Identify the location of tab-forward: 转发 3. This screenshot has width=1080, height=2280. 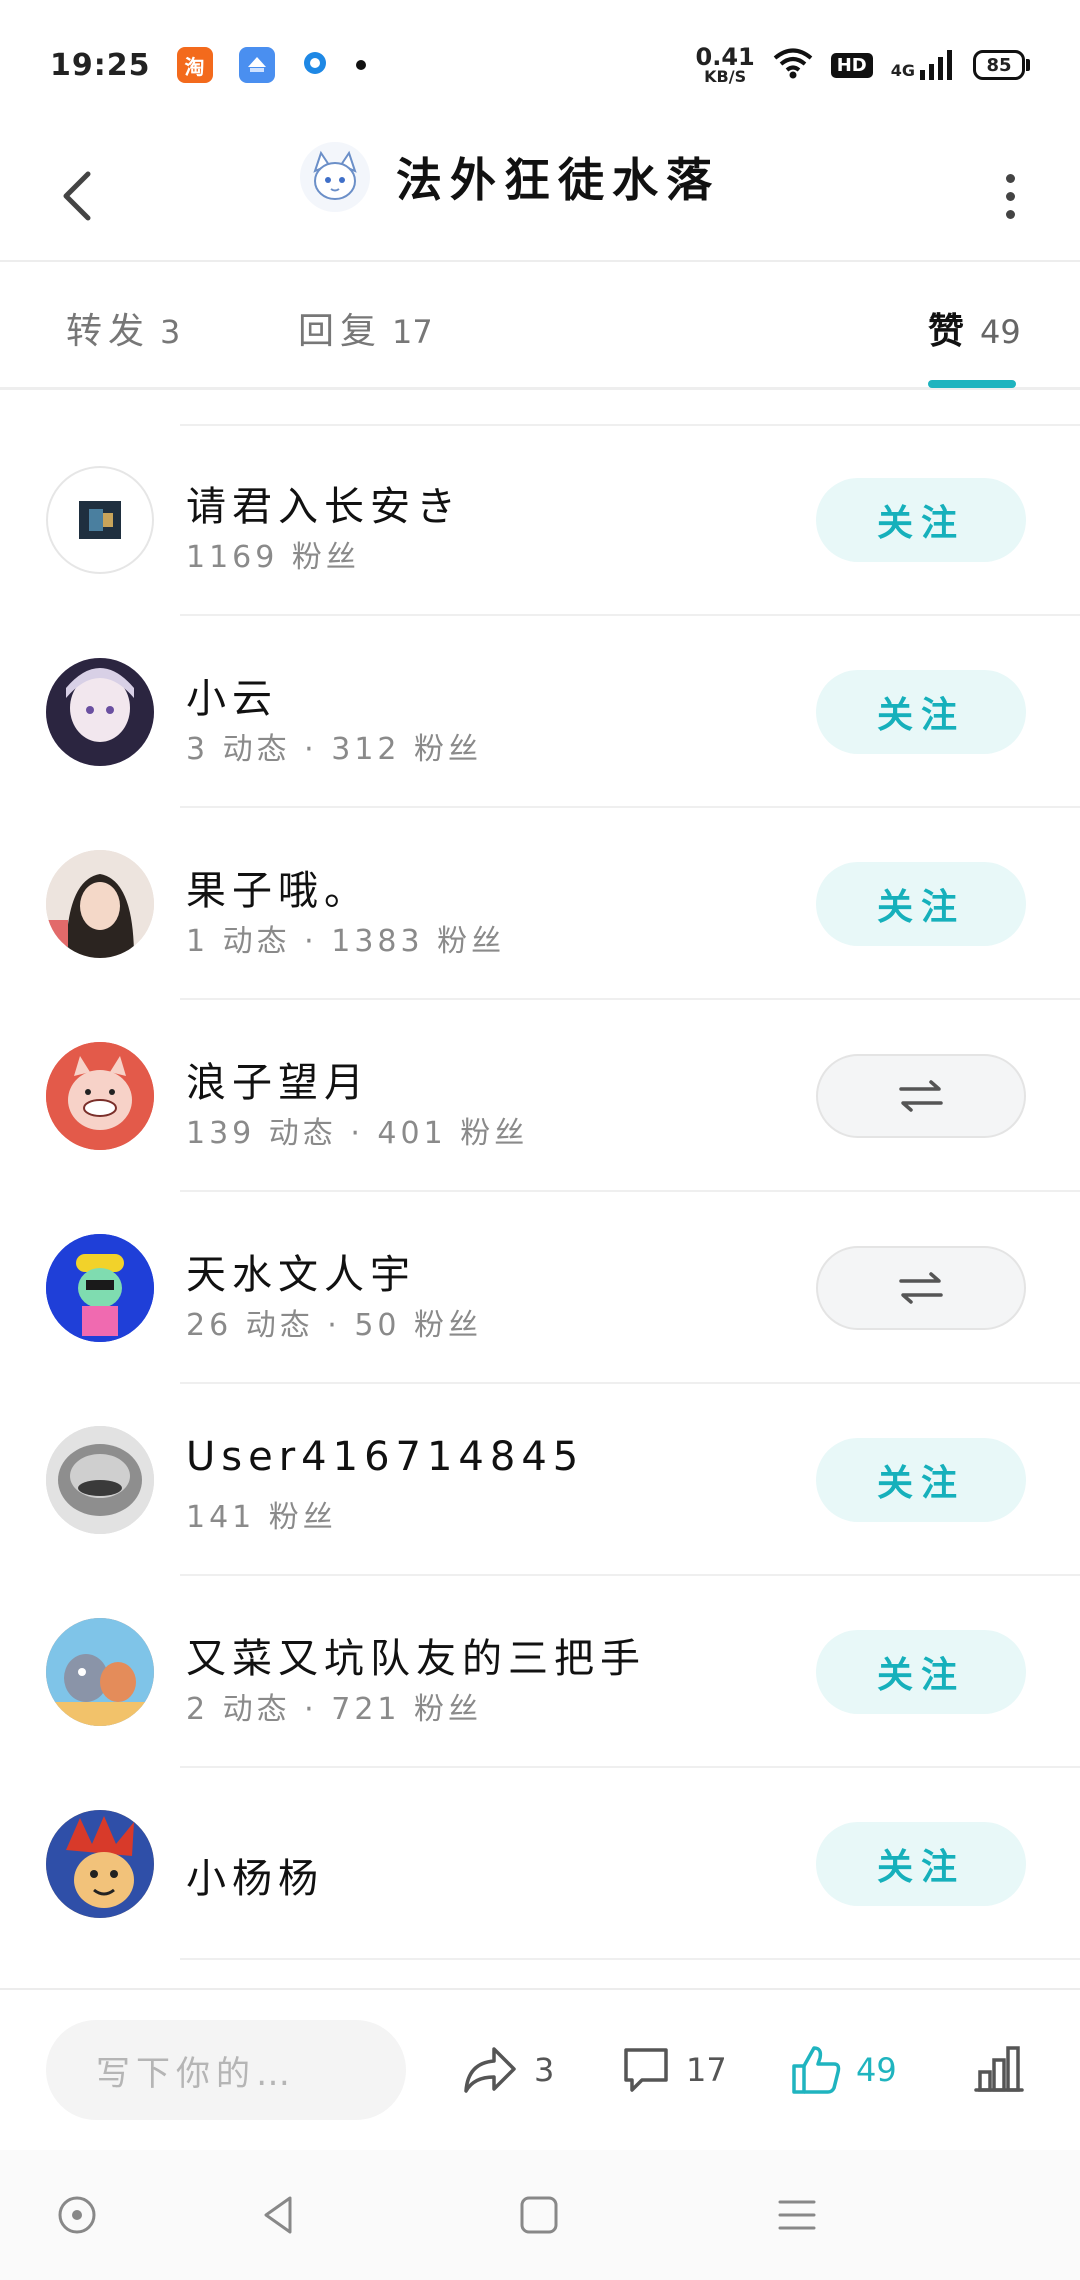
(123, 328).